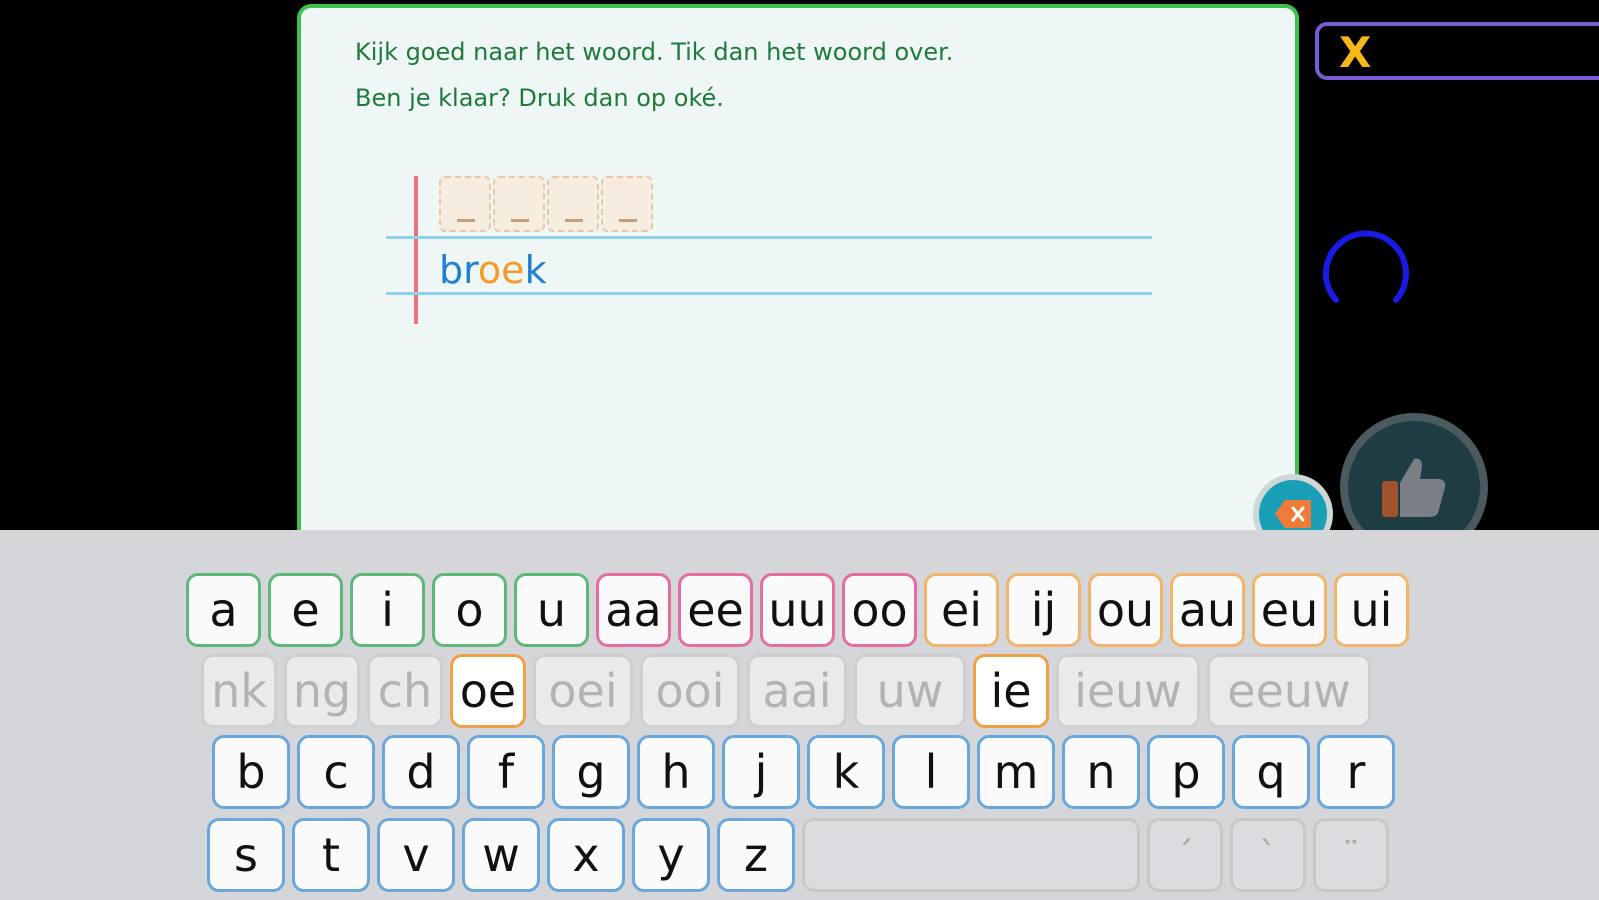 This screenshot has width=1599, height=900. I want to click on key-c: c, so click(336, 772).